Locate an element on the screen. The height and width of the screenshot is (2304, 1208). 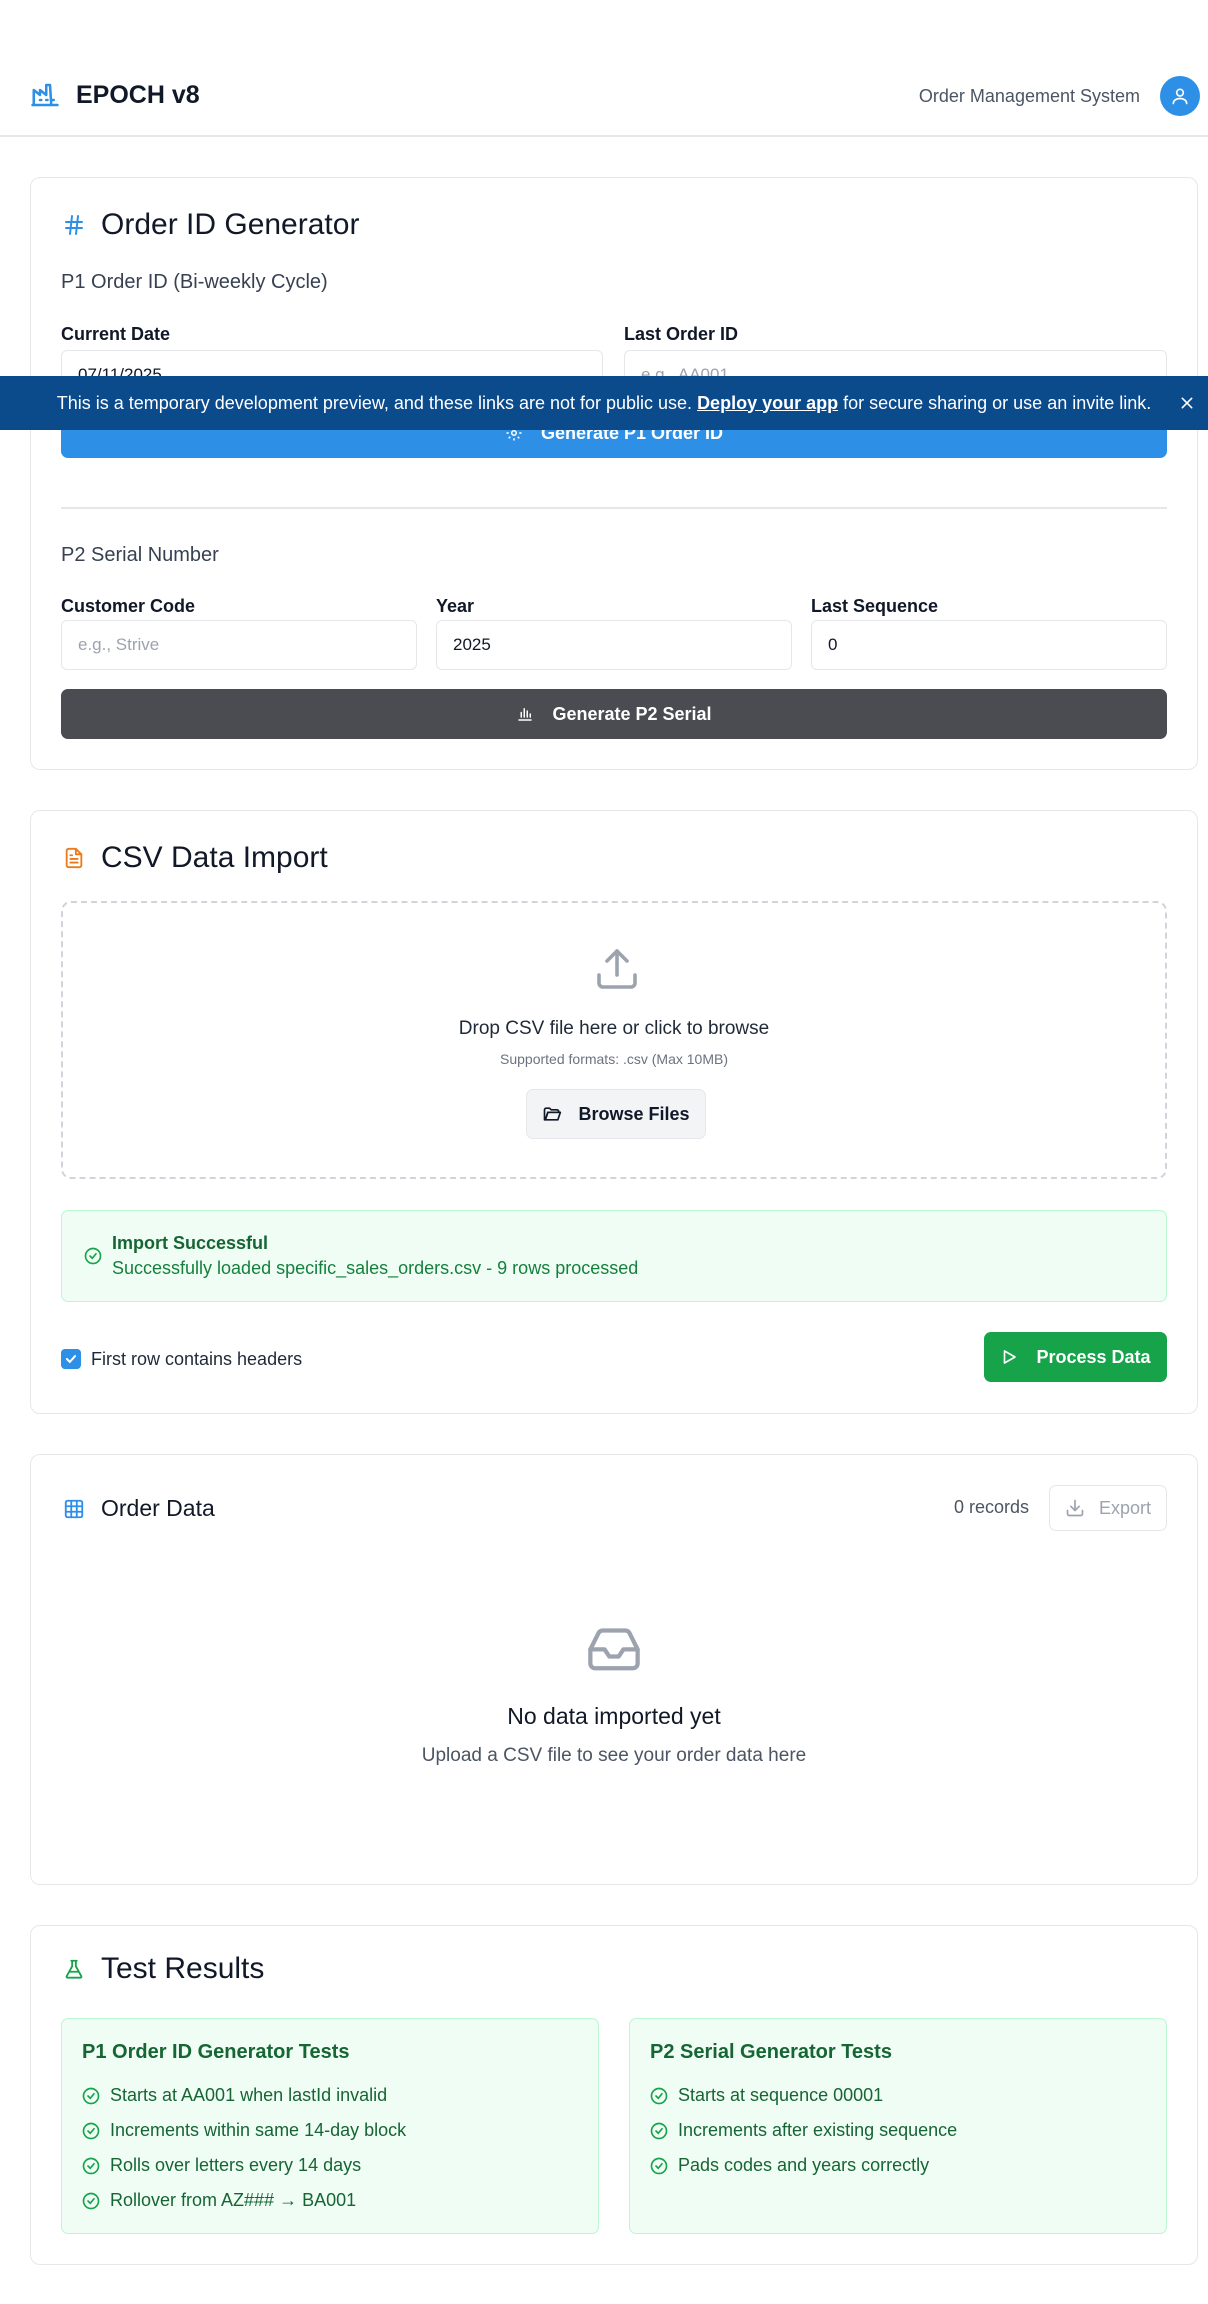
headers-checkbox-label: First row contains headers is located at coordinates (196, 1359).